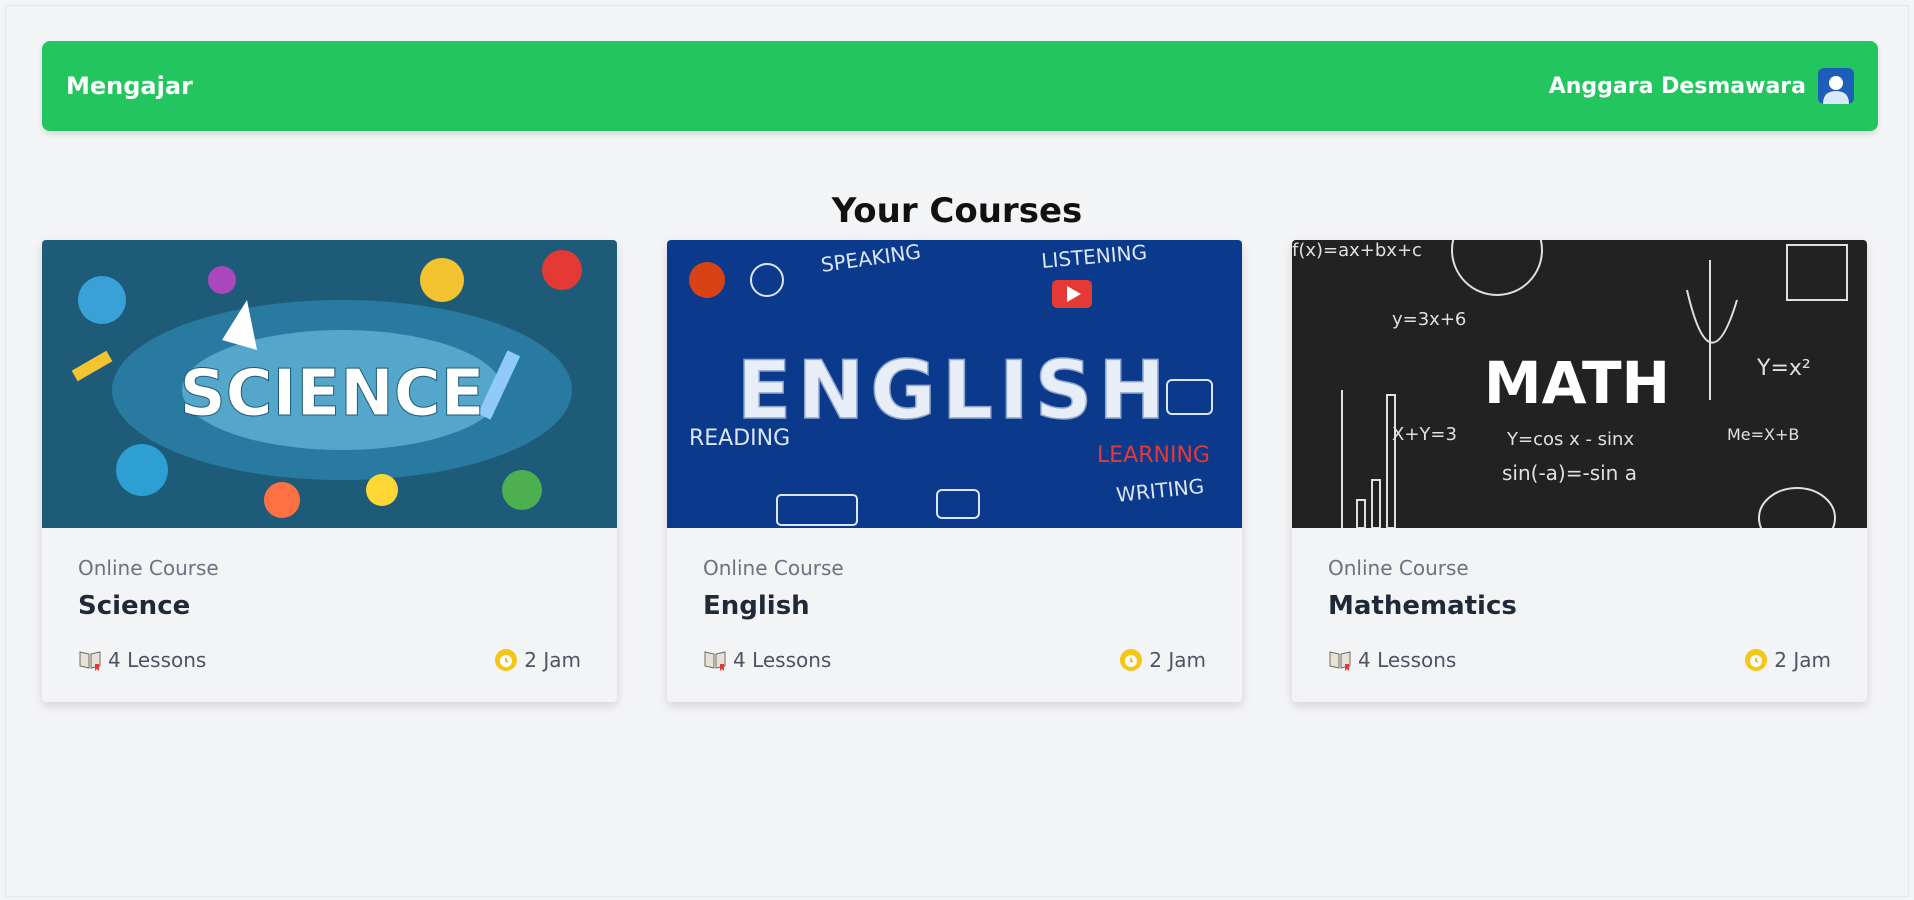 The width and height of the screenshot is (1914, 900). What do you see at coordinates (329, 600) in the screenshot?
I see `course-card-body: Online Course Science 4 Lessons 2 Jam` at bounding box center [329, 600].